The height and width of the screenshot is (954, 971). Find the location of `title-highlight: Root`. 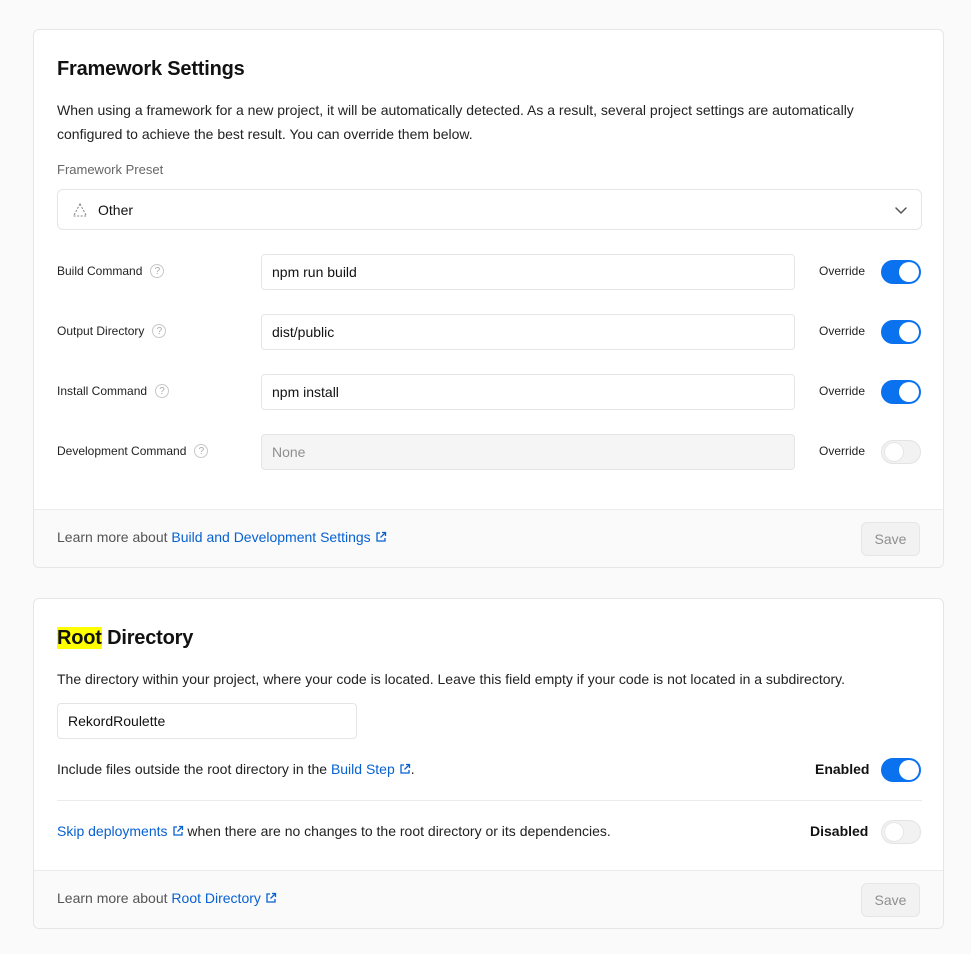

title-highlight: Root is located at coordinates (79, 638).